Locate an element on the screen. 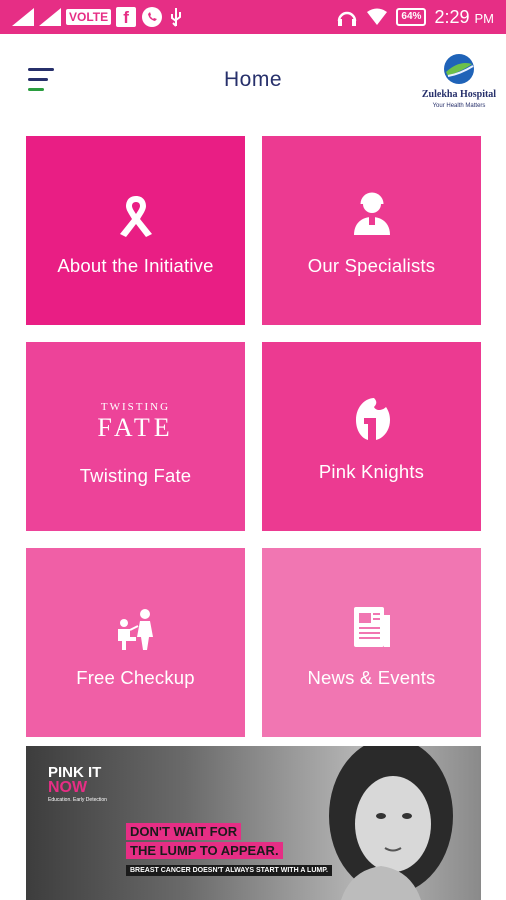 Image resolution: width=506 pixels, height=900 pixels. tile-twisting-fate: TWISTING FATE Twisting Fate is located at coordinates (135, 436).